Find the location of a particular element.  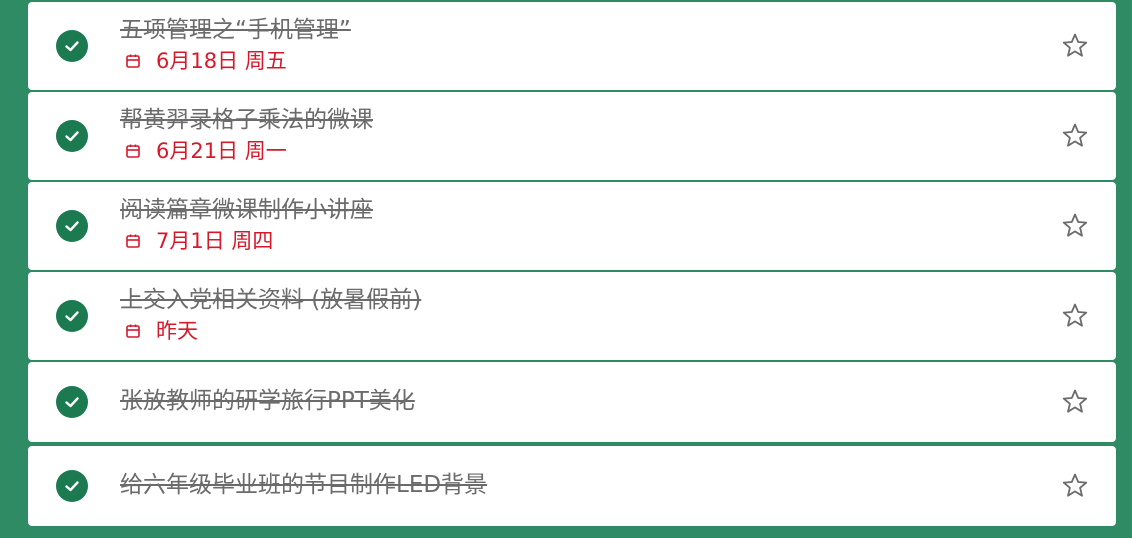

due-date: 6月21日 周一 is located at coordinates (205, 151).